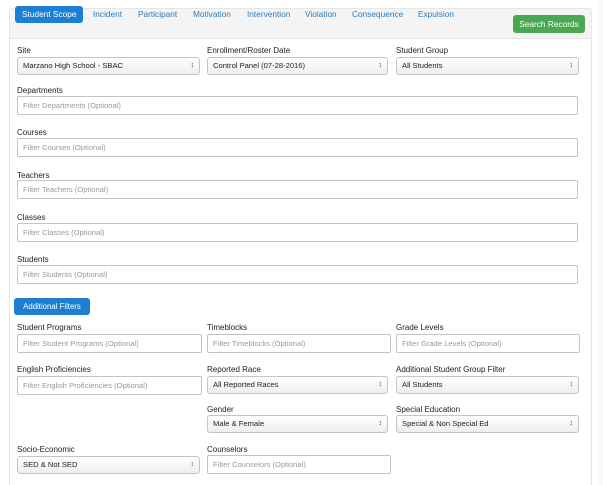 The image size is (603, 485). Describe the element at coordinates (109, 385) in the screenshot. I see `english-proficiencies-input: Filter English Proficiencies (Optional)` at that location.